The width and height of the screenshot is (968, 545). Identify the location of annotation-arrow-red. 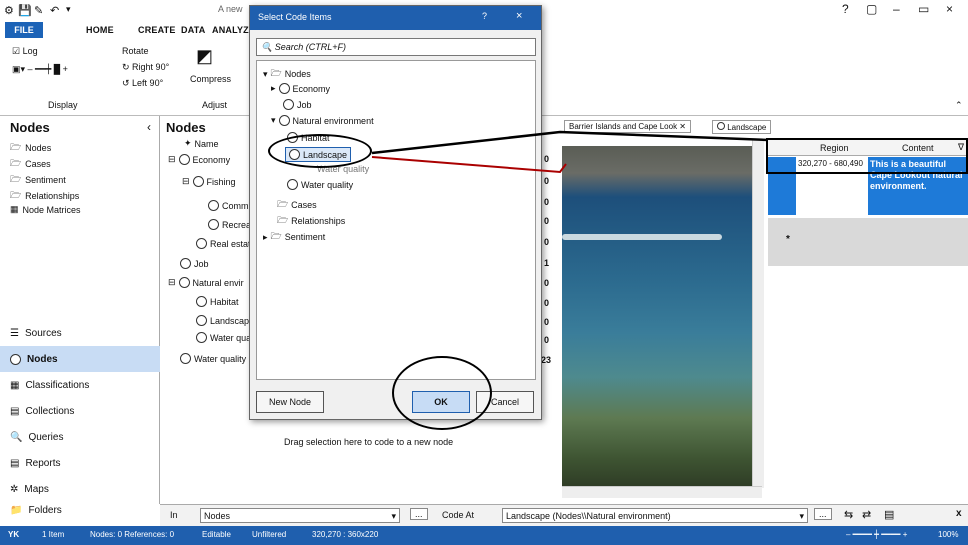
(469, 165).